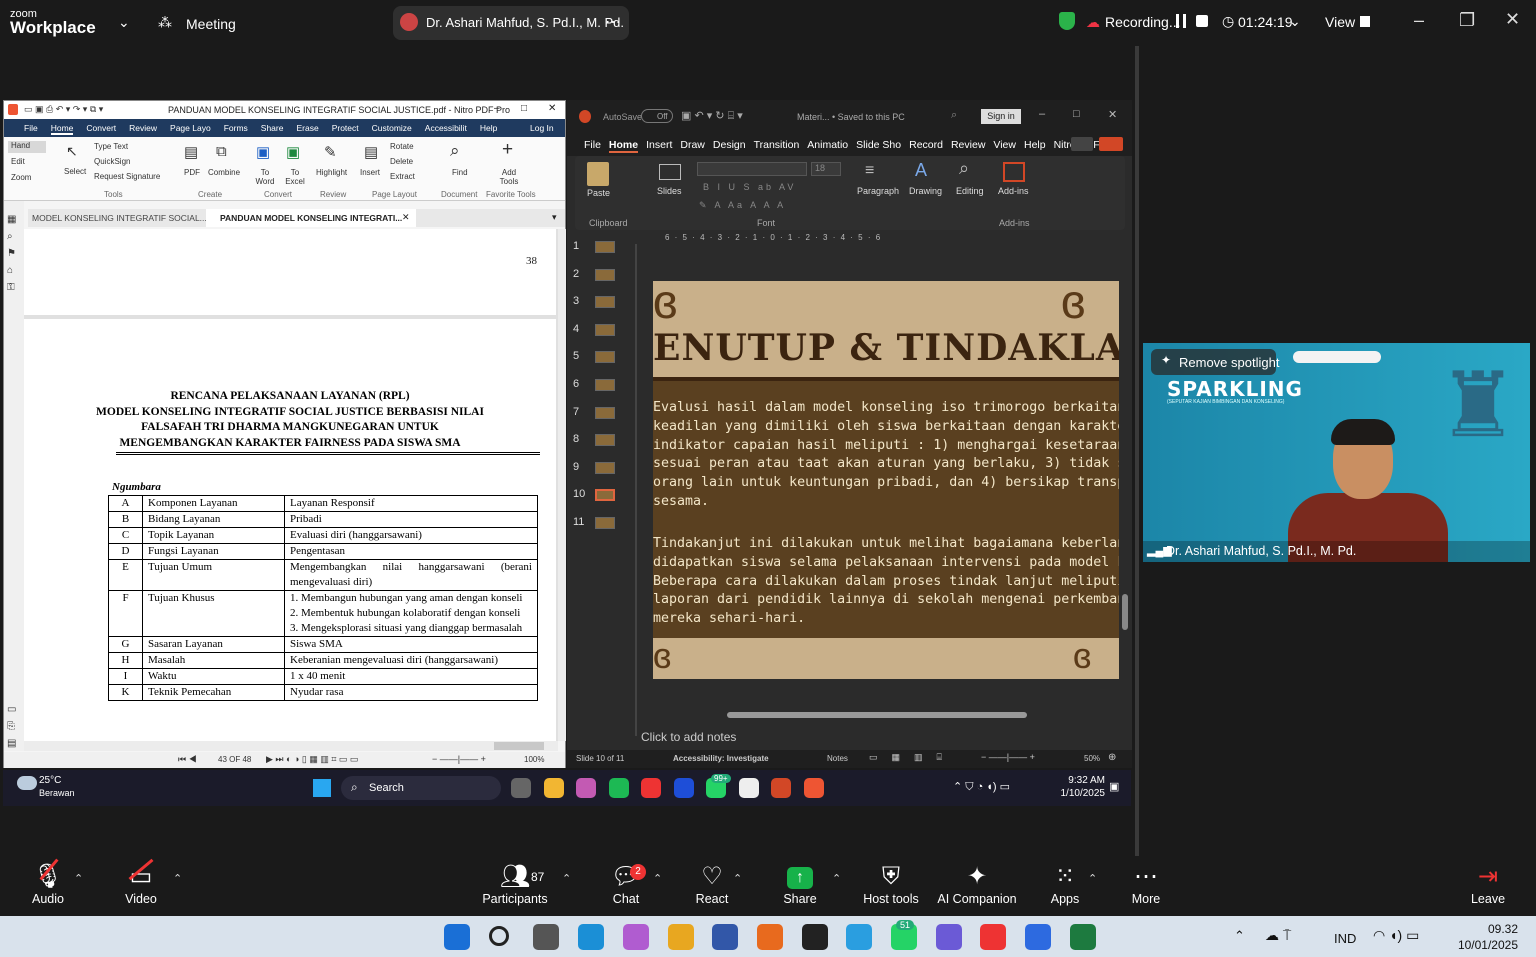 The width and height of the screenshot is (1536, 957). Describe the element at coordinates (970, 191) in the screenshot. I see `editing-button: Editing` at that location.